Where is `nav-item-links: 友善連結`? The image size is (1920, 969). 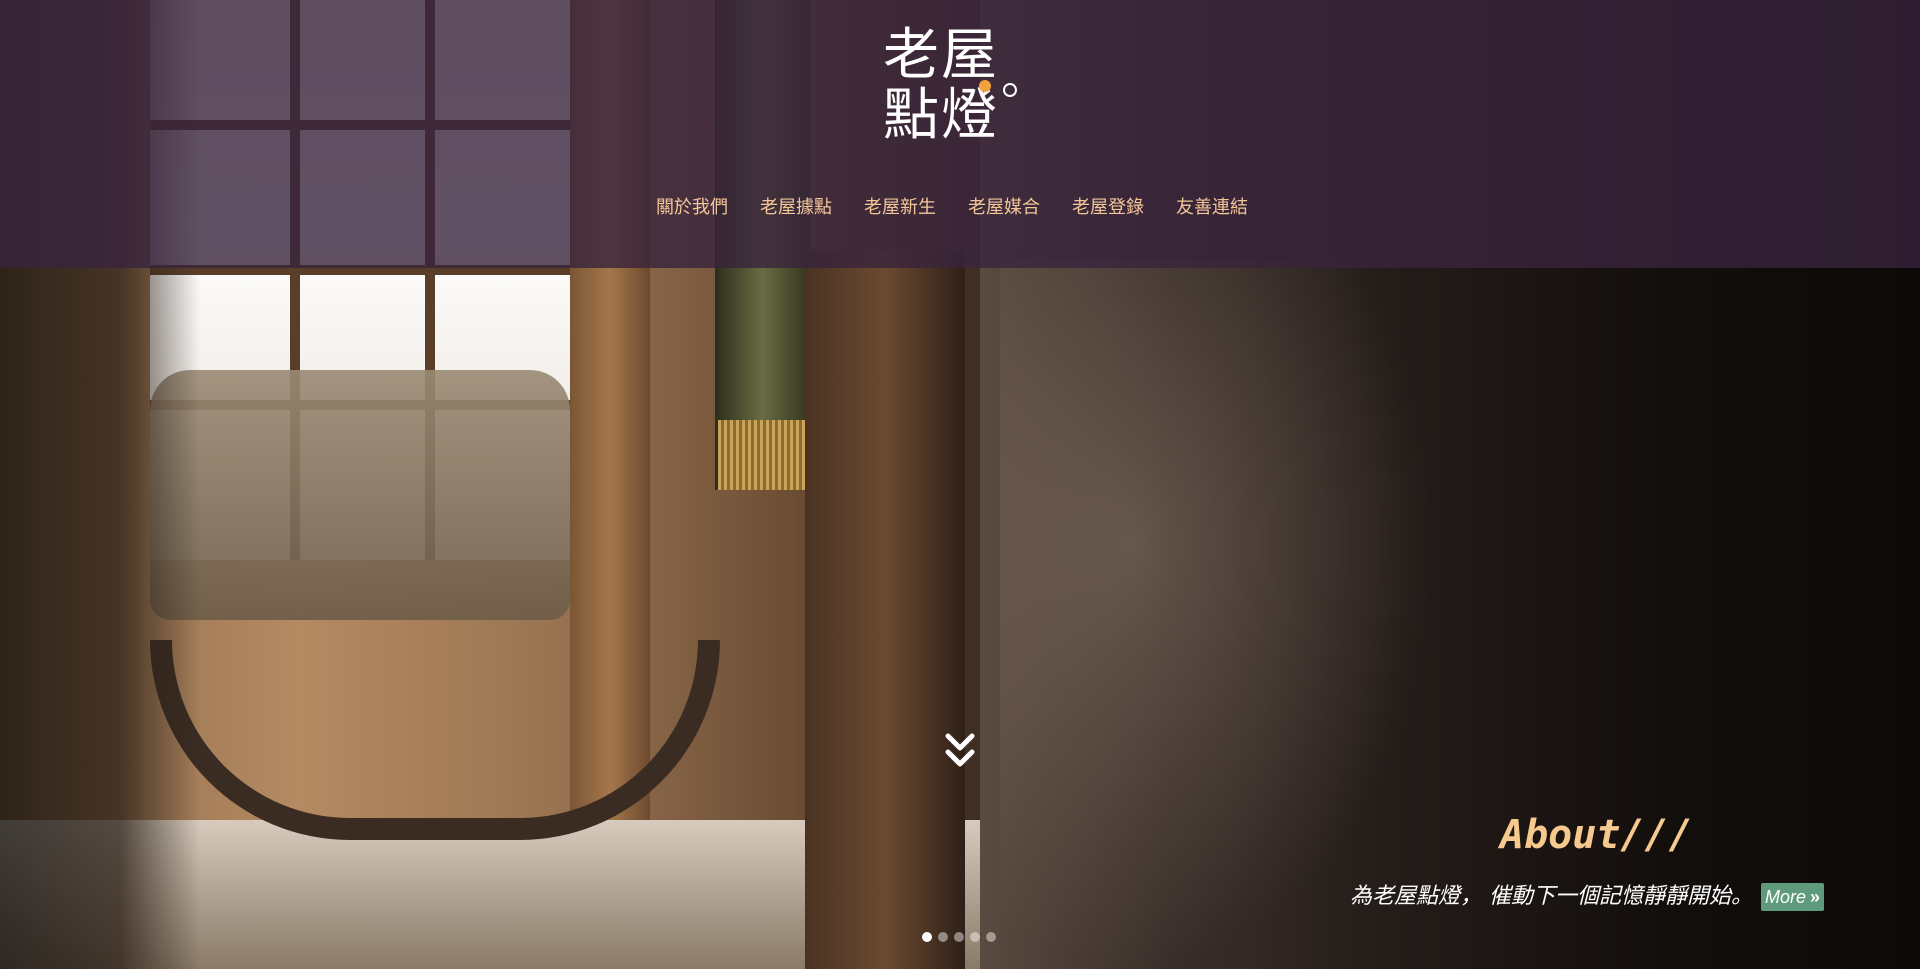 nav-item-links: 友善連結 is located at coordinates (1212, 208).